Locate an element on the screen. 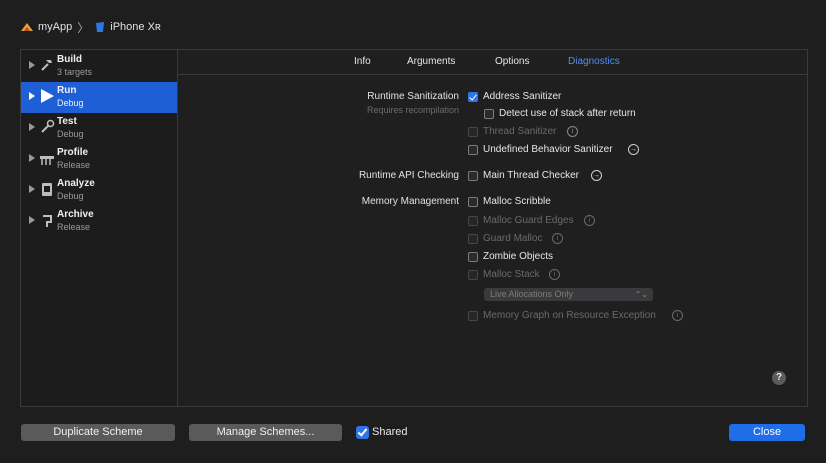 Image resolution: width=826 pixels, height=463 pixels. analyze-icon is located at coordinates (47, 189).